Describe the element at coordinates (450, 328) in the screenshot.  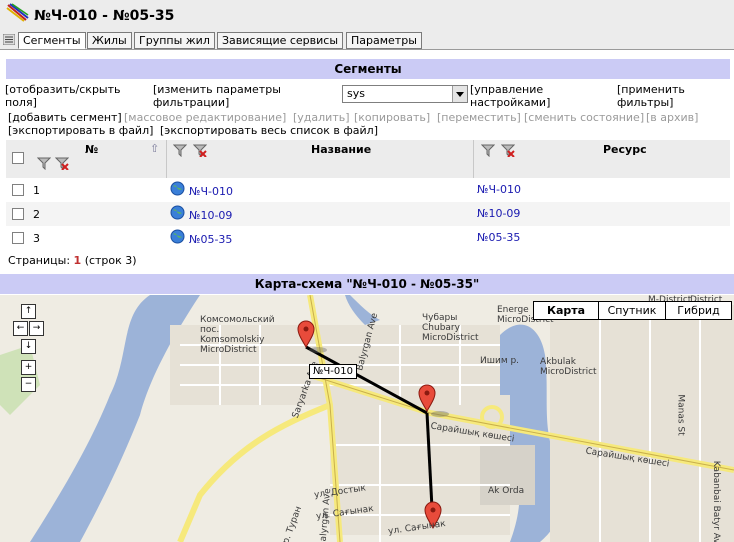
I see `map-label: Чубары Chubary MicroDistrict` at that location.